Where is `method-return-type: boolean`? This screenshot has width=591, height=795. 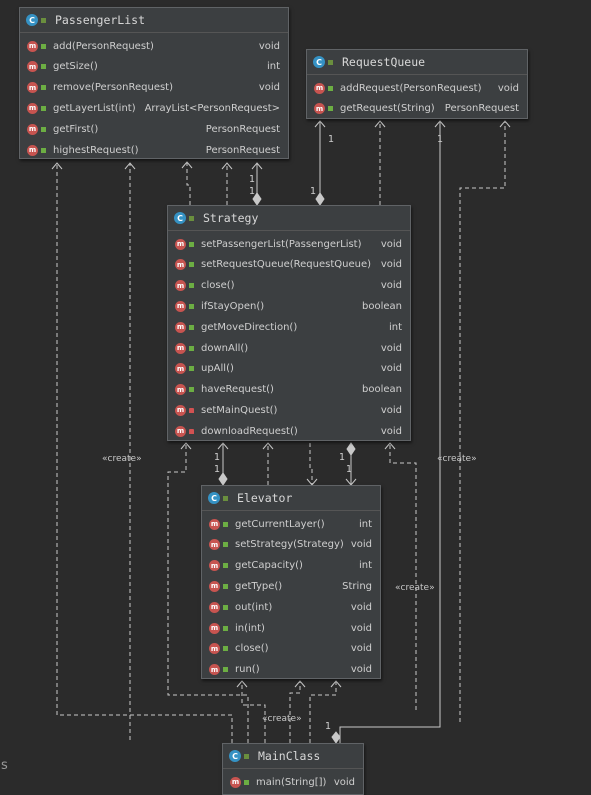
method-return-type: boolean is located at coordinates (382, 390).